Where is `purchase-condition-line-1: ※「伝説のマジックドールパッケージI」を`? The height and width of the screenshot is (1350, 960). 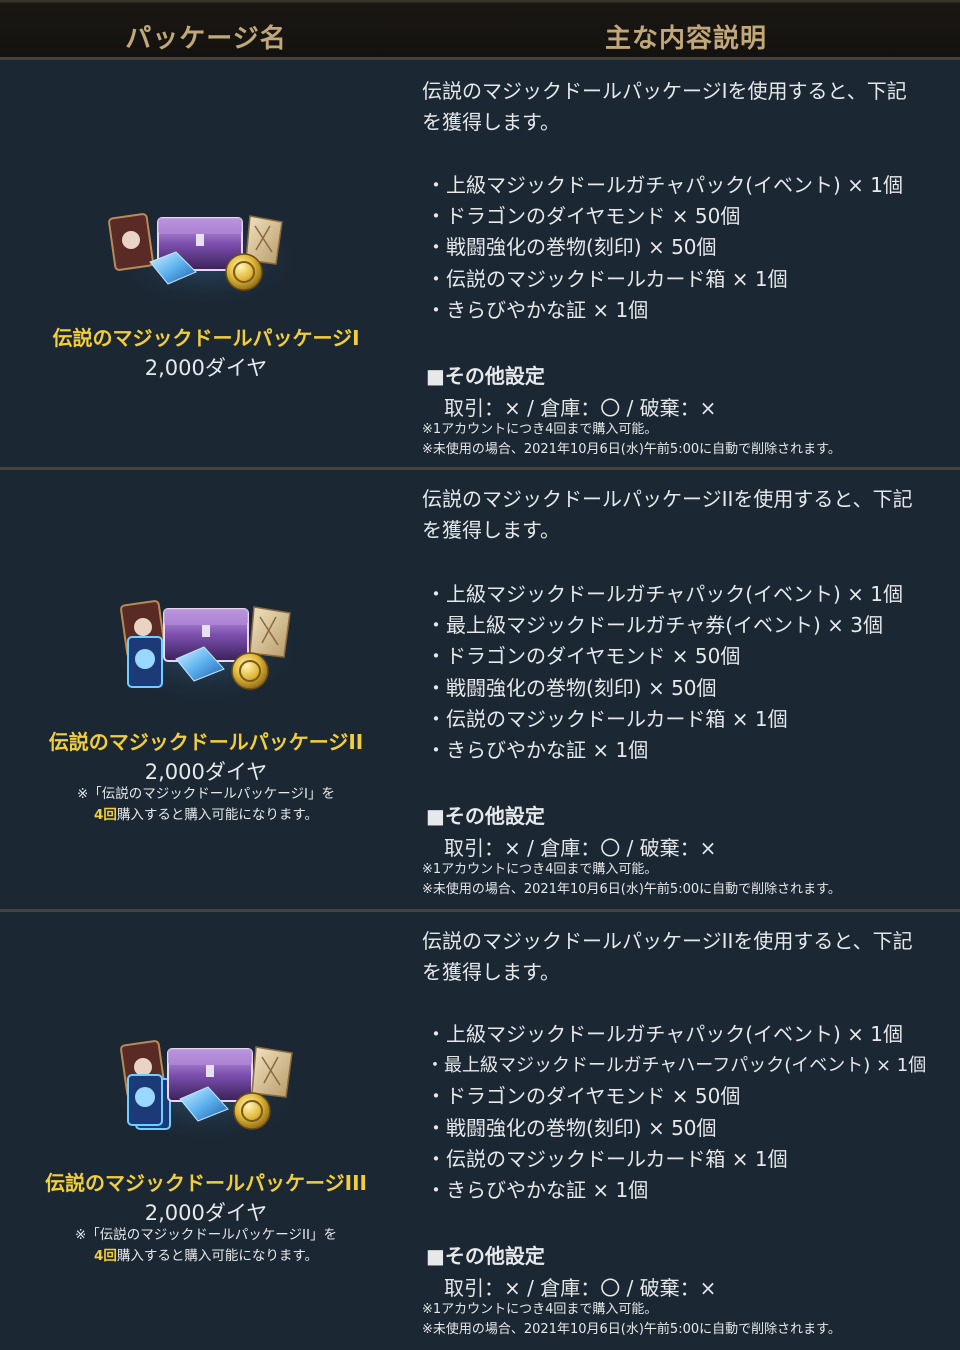
purchase-condition-line-1: ※「伝説のマジックドールパッケージI」を is located at coordinates (206, 794).